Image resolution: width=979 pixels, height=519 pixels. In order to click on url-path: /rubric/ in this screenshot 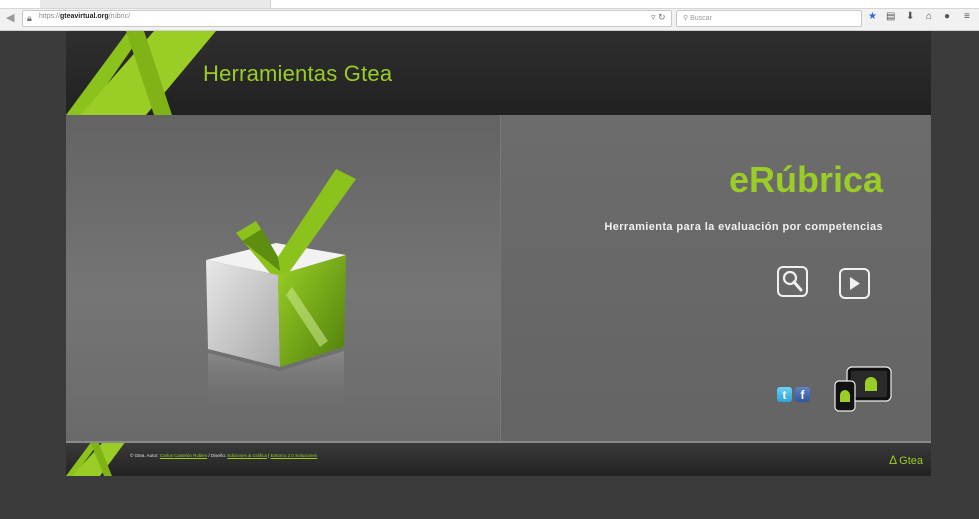, I will do `click(119, 16)`.